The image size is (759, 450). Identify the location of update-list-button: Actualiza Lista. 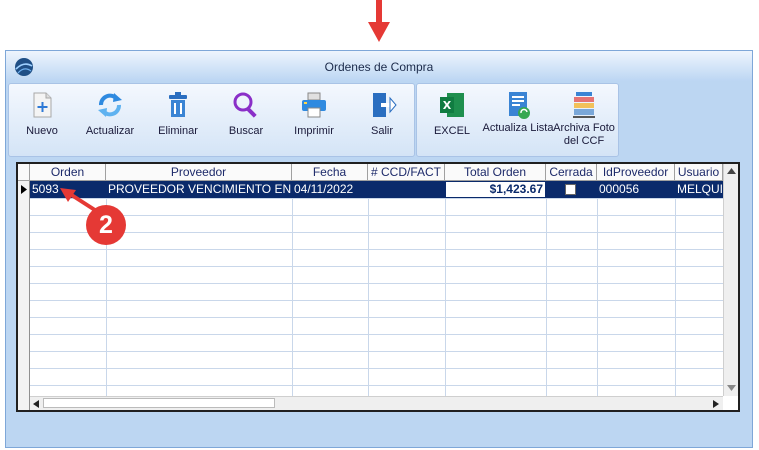
(518, 120).